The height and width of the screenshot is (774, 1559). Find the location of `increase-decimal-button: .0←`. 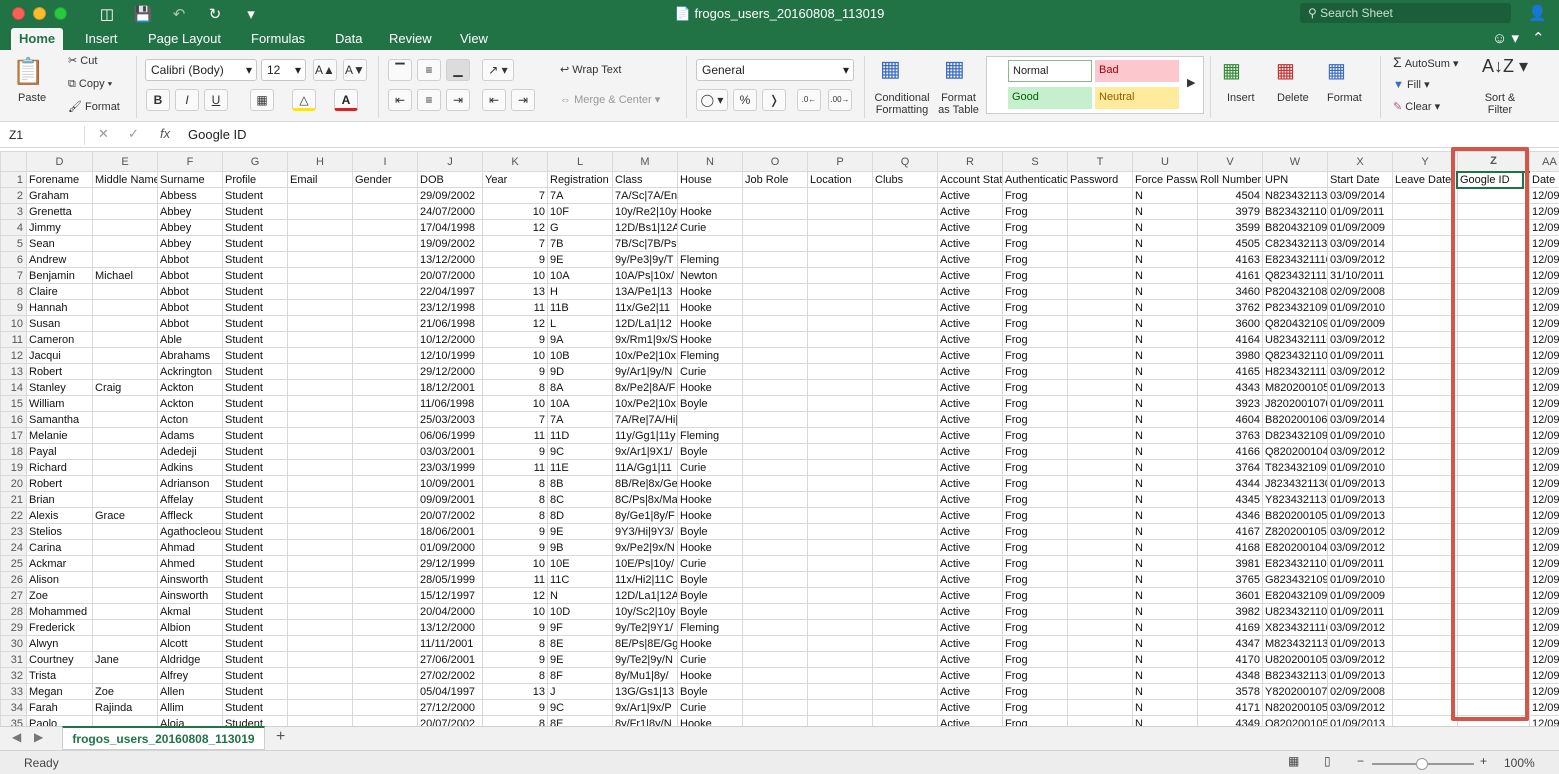

increase-decimal-button: .0← is located at coordinates (809, 100).